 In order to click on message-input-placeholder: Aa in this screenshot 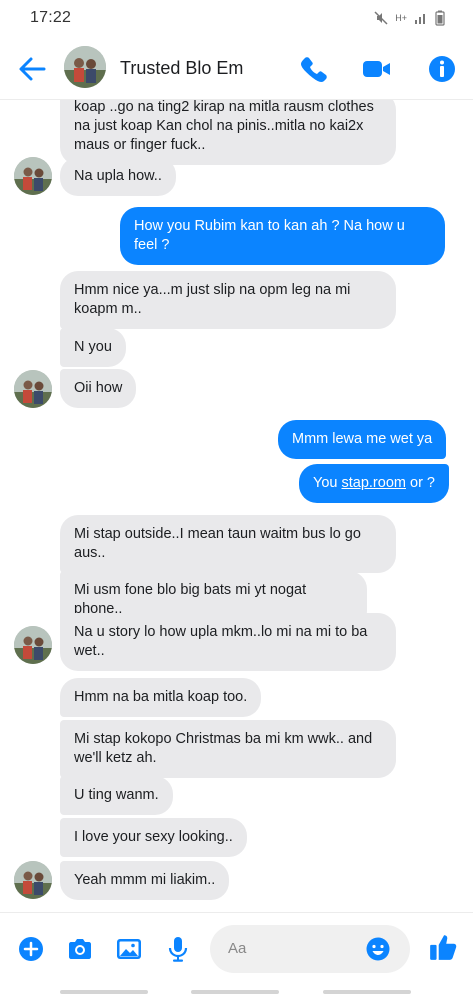, I will do `click(237, 948)`.